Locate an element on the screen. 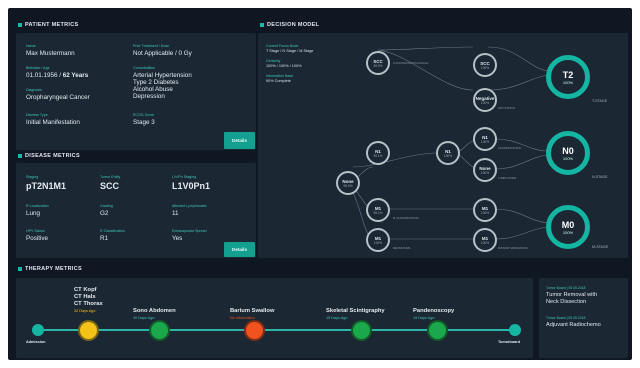  timeline-event-label: Skeletal Scintigraphy is located at coordinates (355, 311).